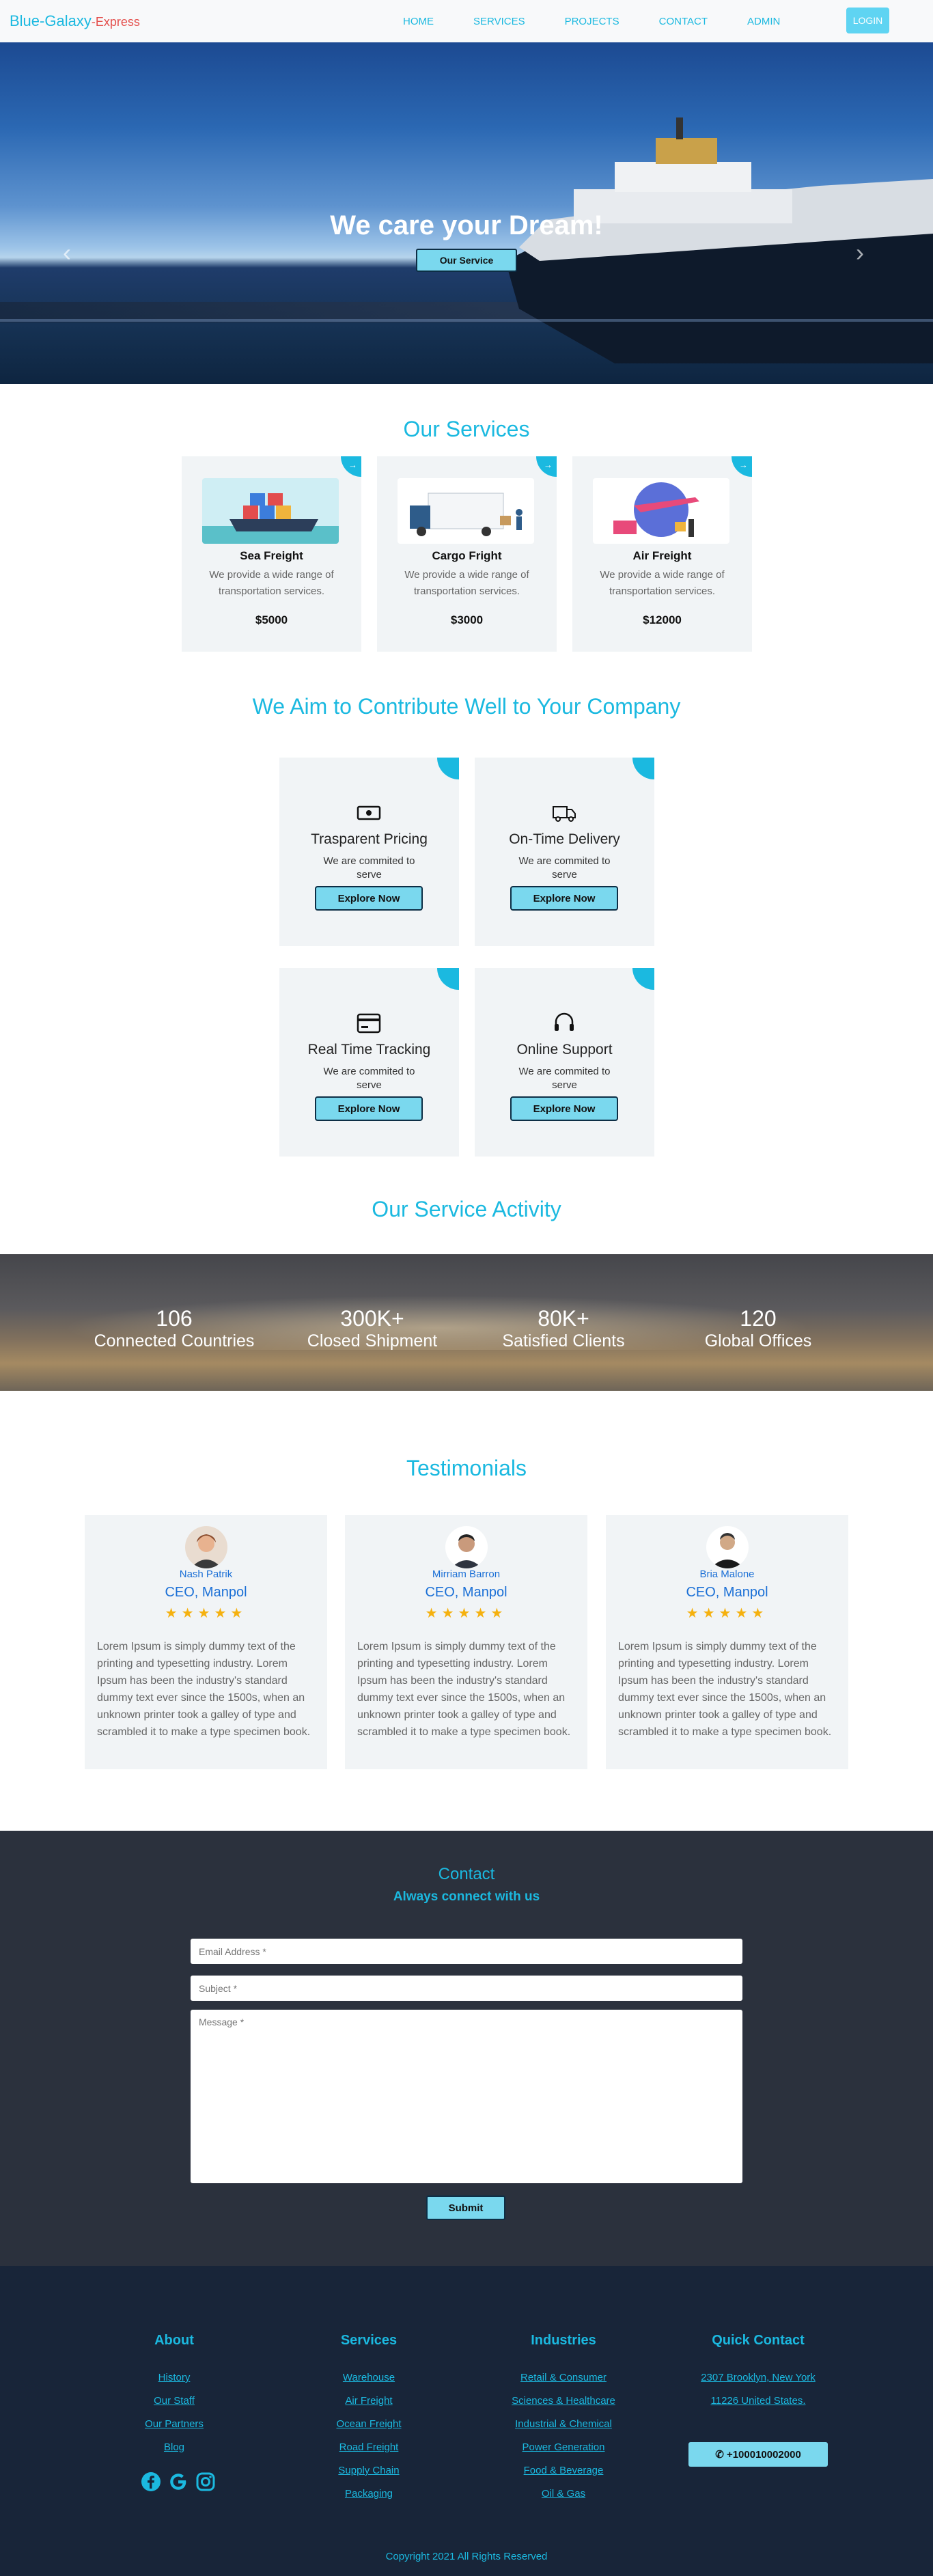  Describe the element at coordinates (860, 253) in the screenshot. I see `carousel-next-icon: ›` at that location.